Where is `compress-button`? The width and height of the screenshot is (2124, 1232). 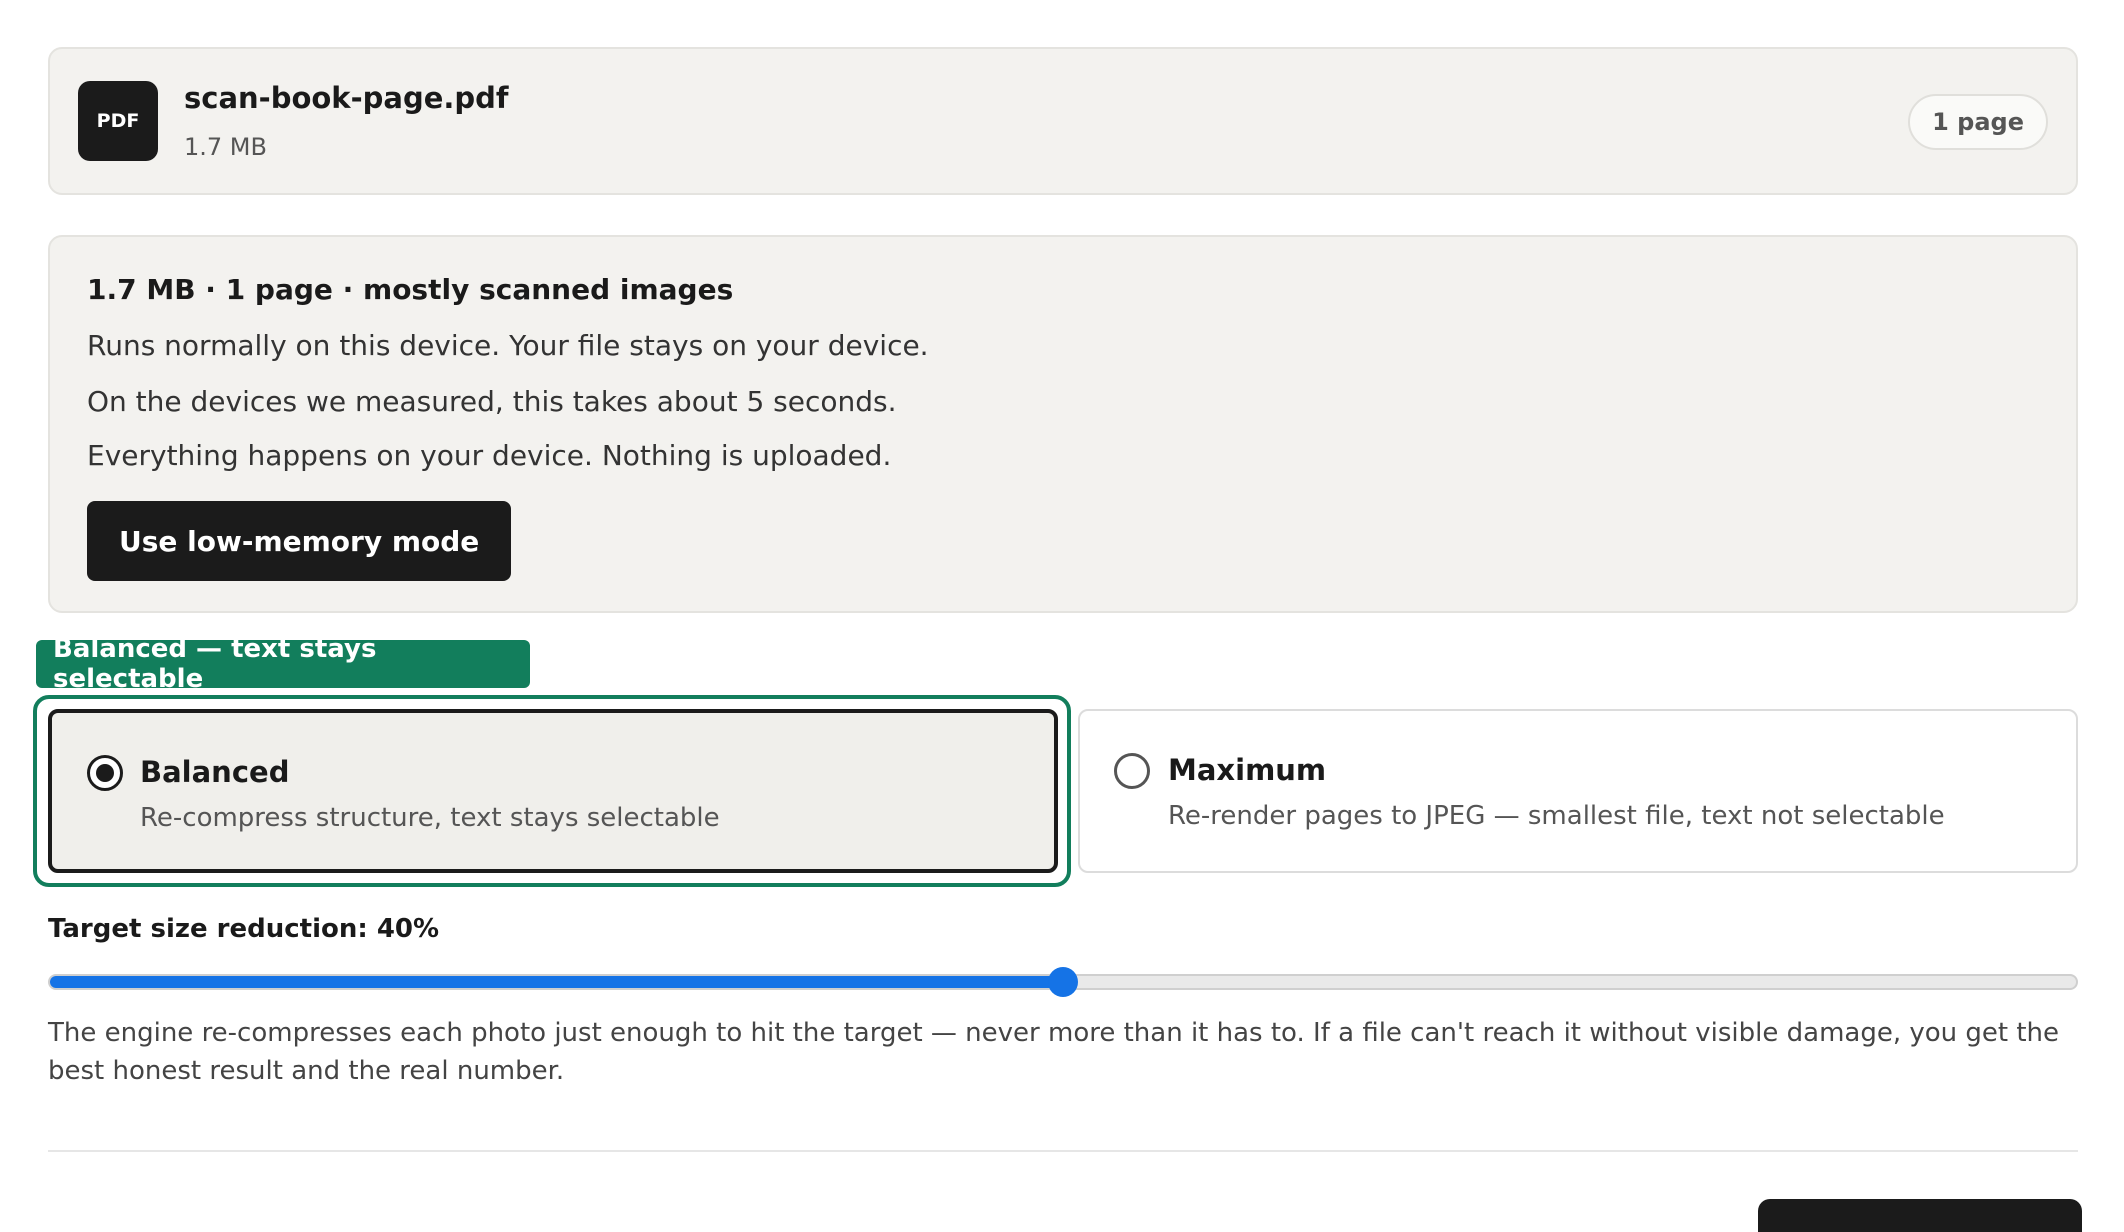
compress-button is located at coordinates (1920, 1215).